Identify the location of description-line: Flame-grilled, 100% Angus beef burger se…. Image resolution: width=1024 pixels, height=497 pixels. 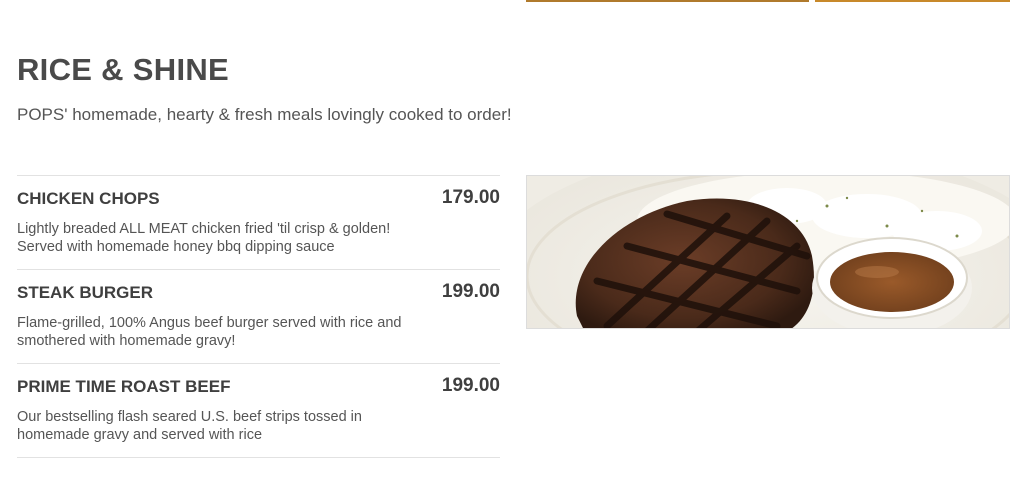
(209, 323).